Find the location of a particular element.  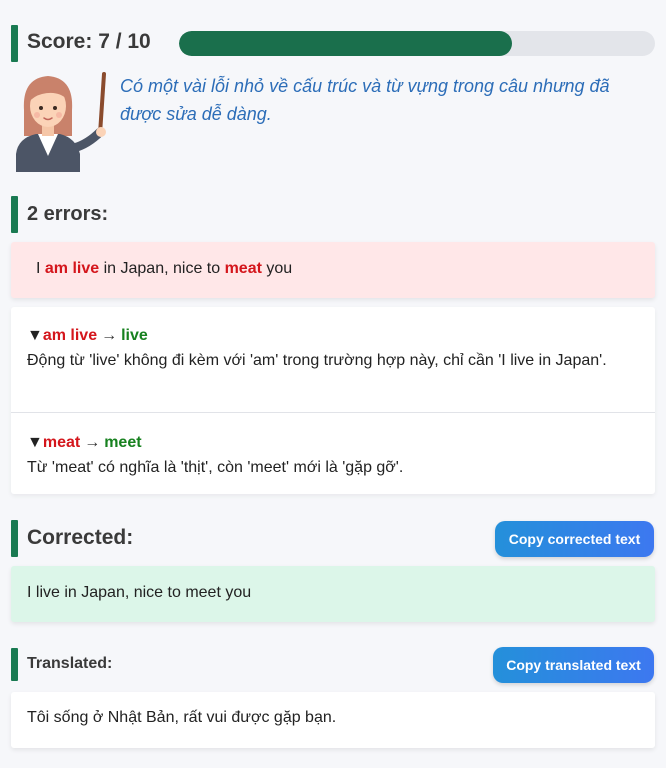

error-wrong-text: am live is located at coordinates (70, 335).